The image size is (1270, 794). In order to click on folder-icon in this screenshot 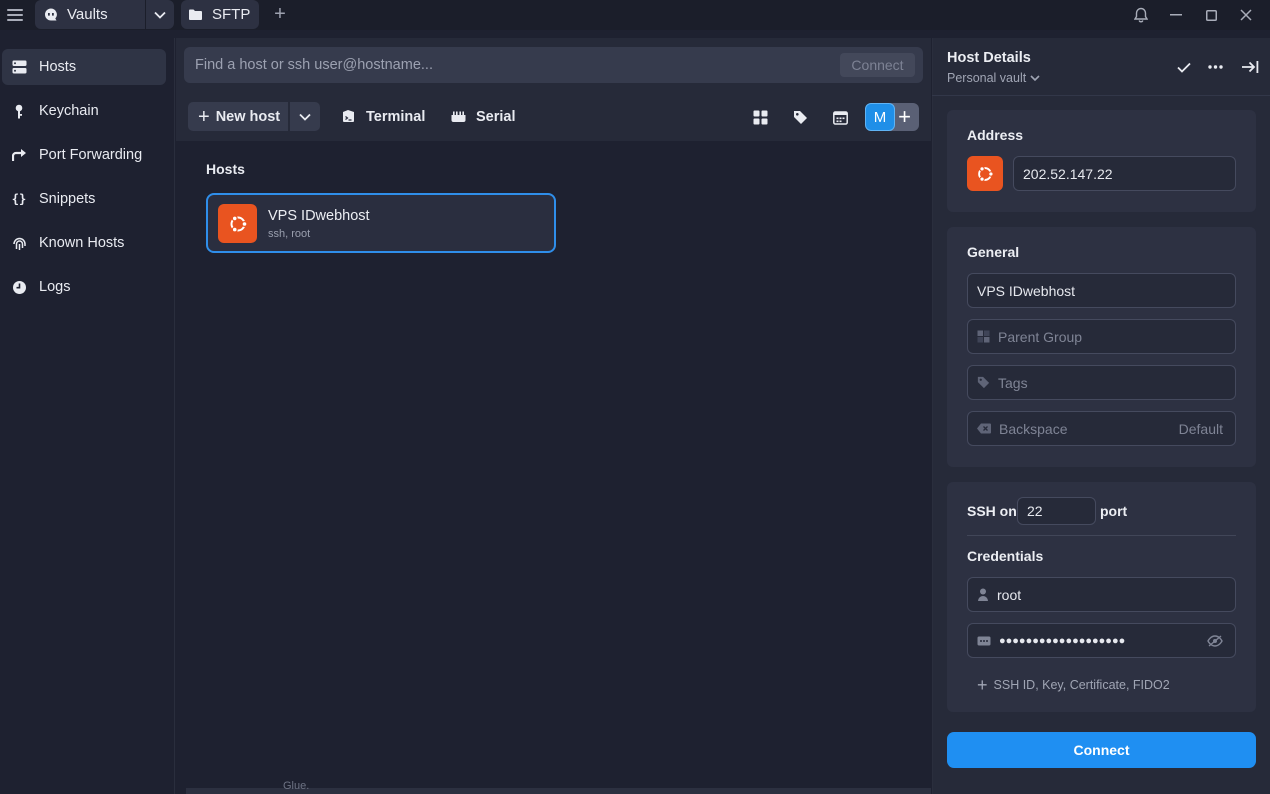, I will do `click(195, 14)`.